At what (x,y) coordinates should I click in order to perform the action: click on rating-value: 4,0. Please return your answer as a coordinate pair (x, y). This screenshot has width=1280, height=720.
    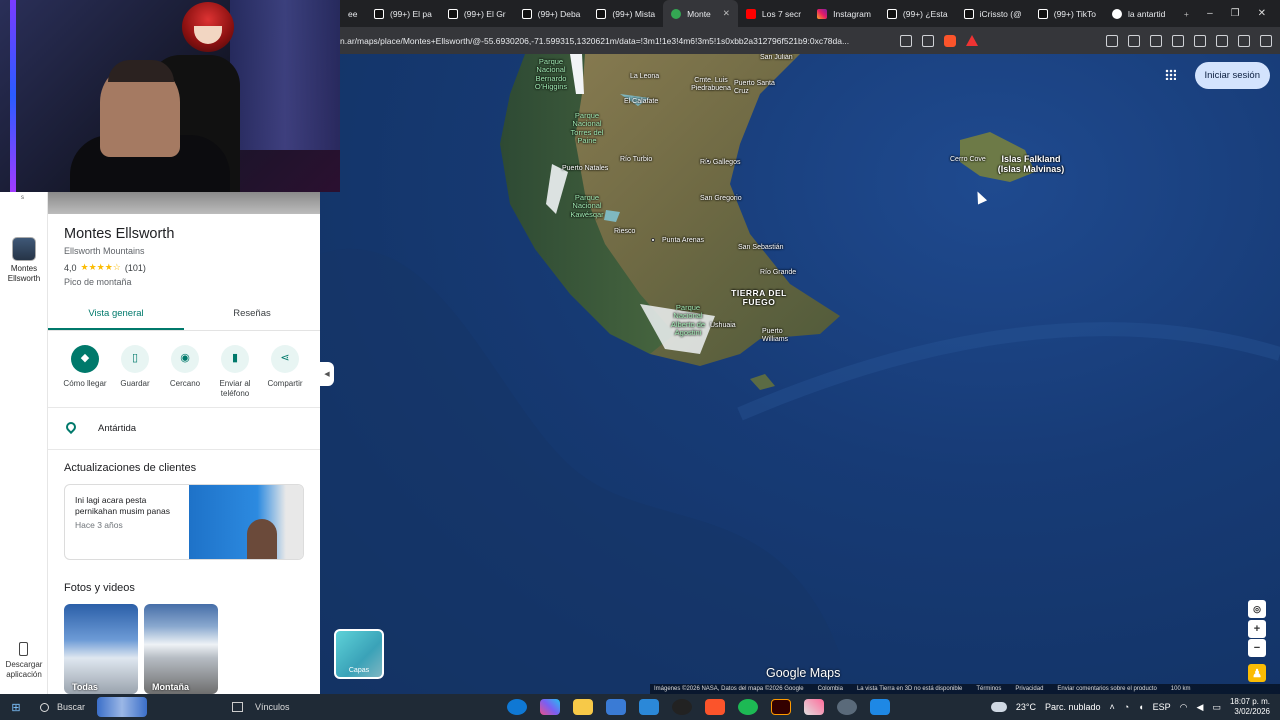
    Looking at the image, I should click on (70, 267).